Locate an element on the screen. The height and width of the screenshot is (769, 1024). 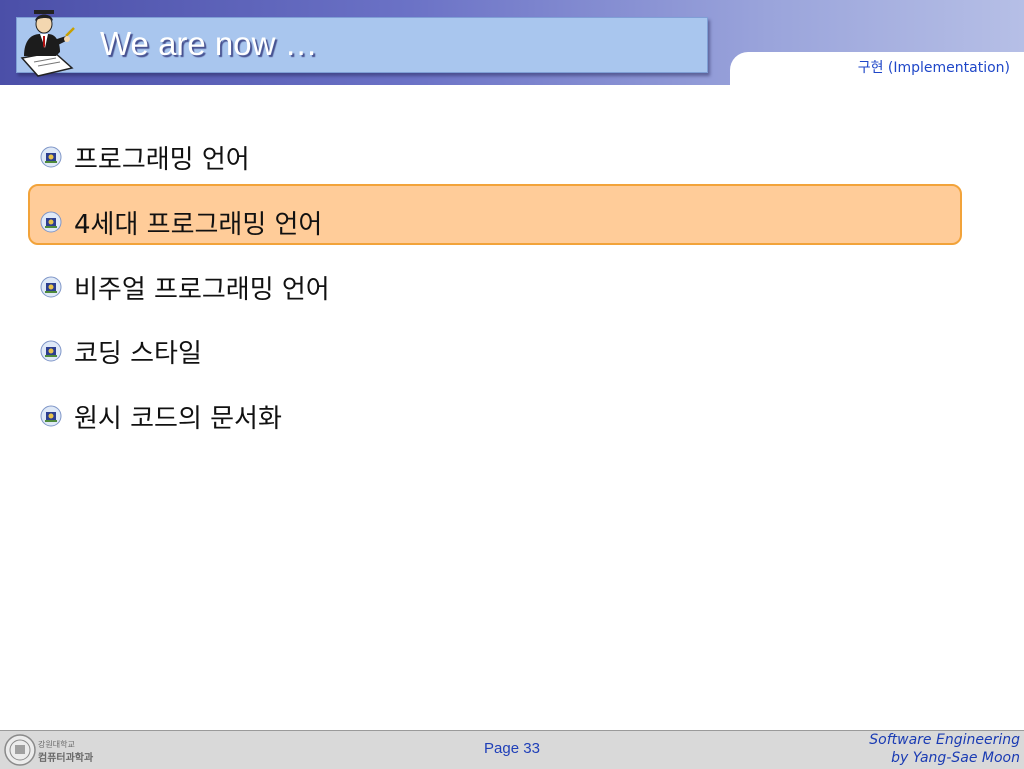
list-item: 코딩 스타일 is located at coordinates (121, 351).